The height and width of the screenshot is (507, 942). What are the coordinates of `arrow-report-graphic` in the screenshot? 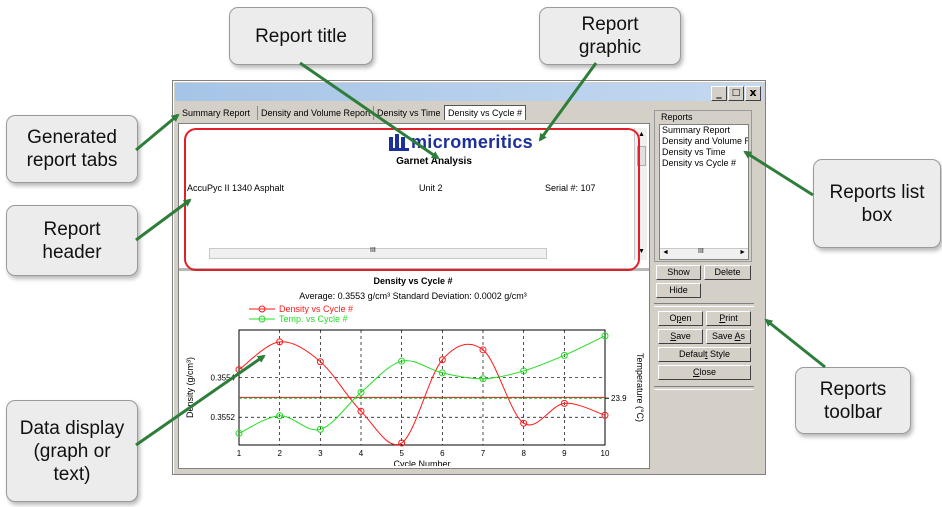 It's located at (568, 102).